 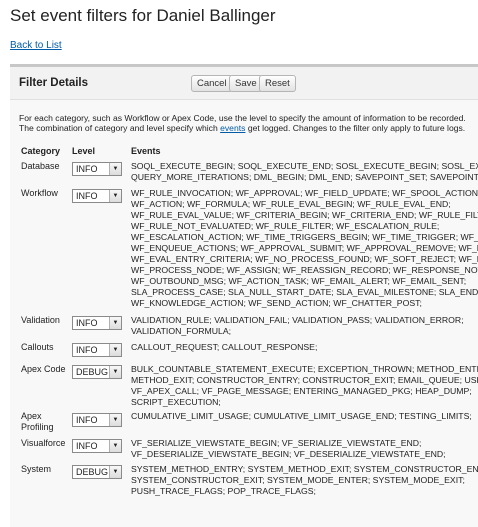 I want to click on save-button: Save, so click(x=246, y=83).